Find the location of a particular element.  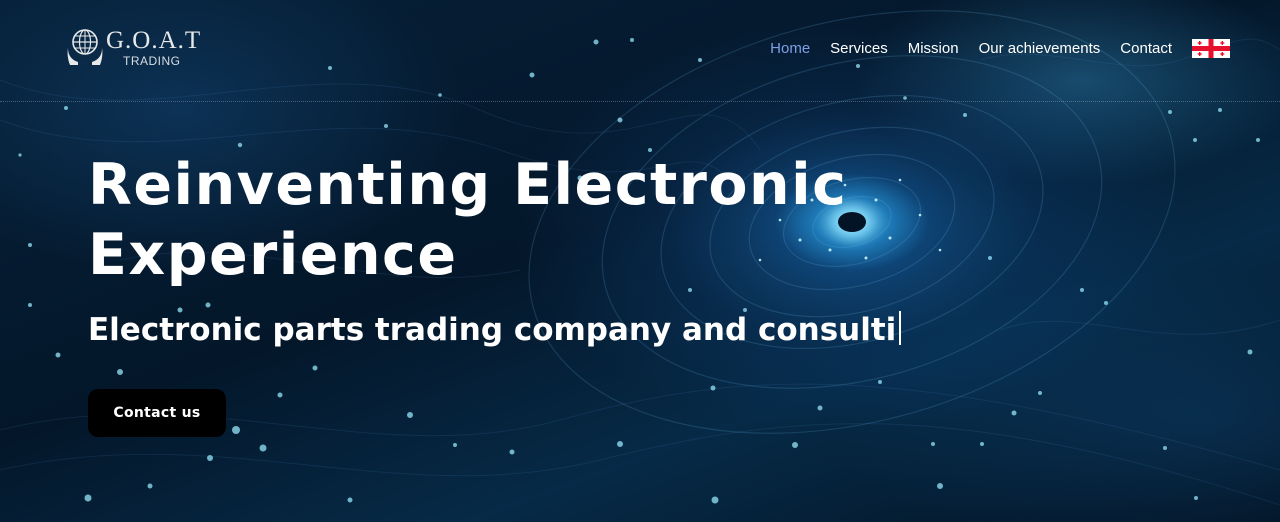

nav-home: Home is located at coordinates (790, 48).